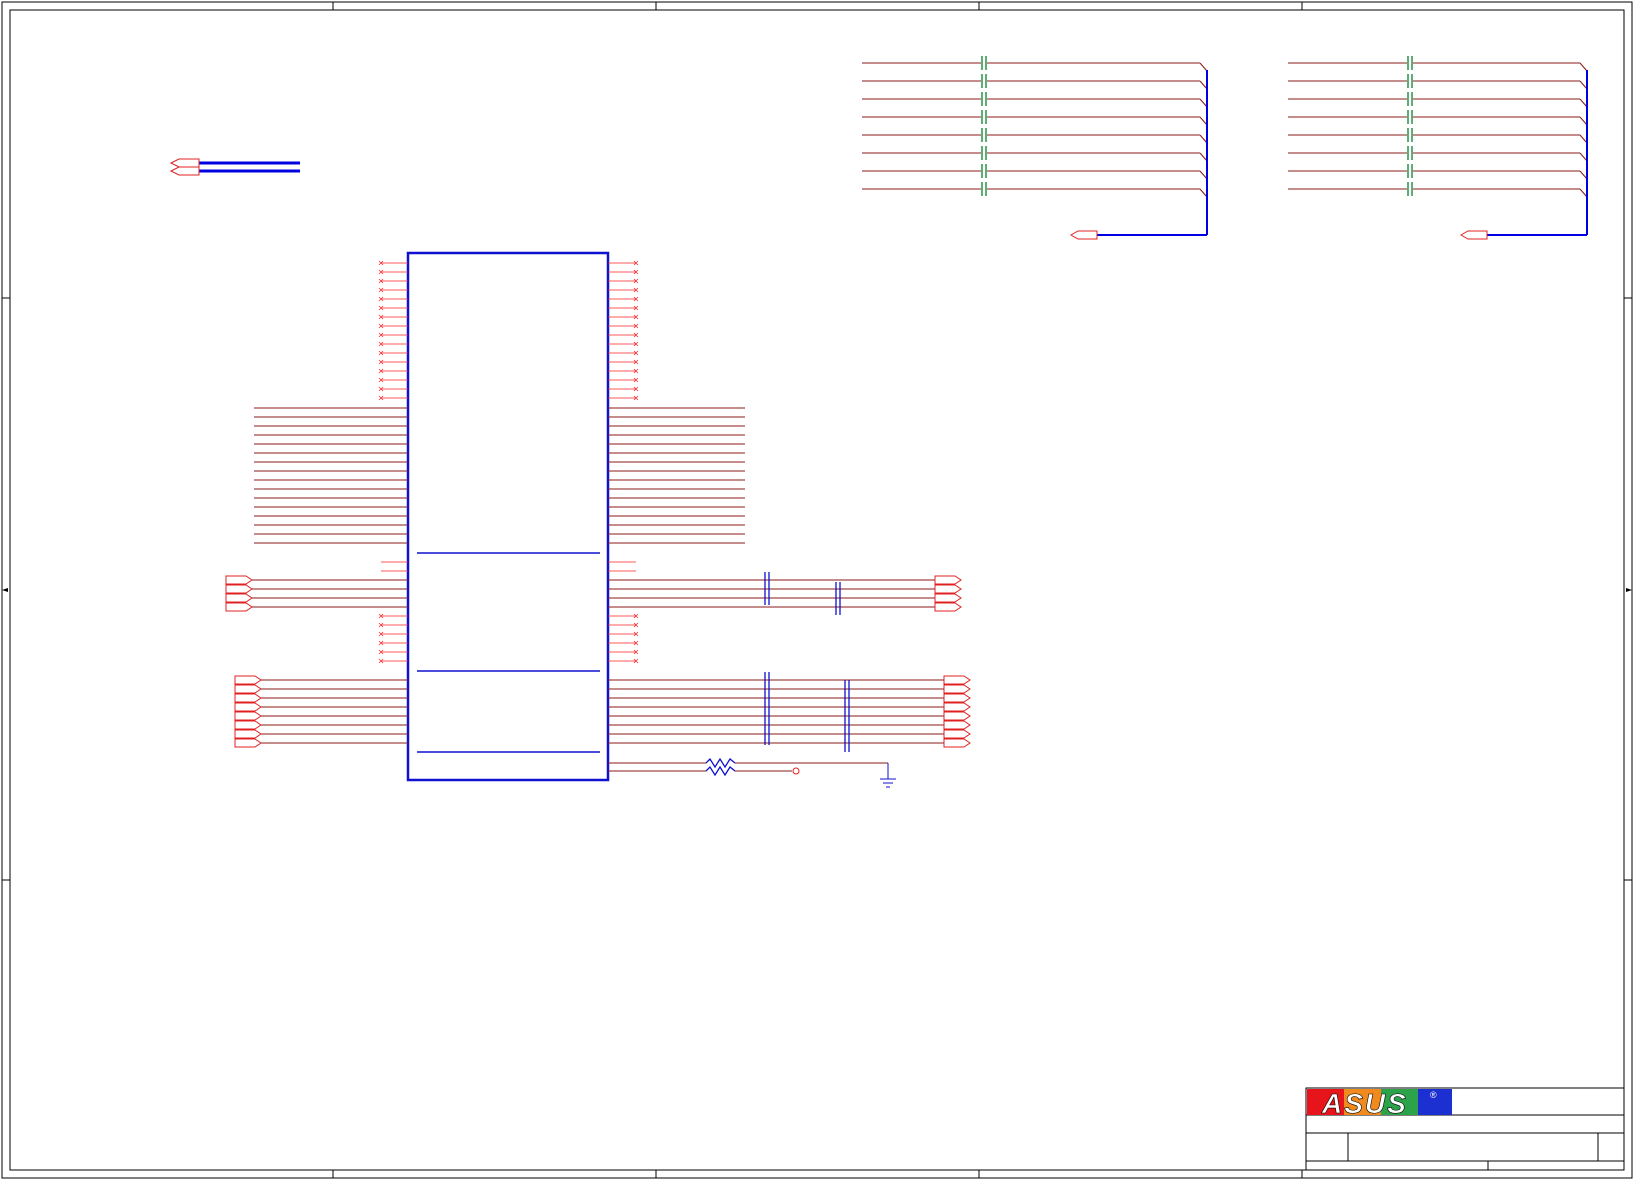 The width and height of the screenshot is (1634, 1180). Describe the element at coordinates (720, 763) in the screenshot. I see `resistor-symbol` at that location.